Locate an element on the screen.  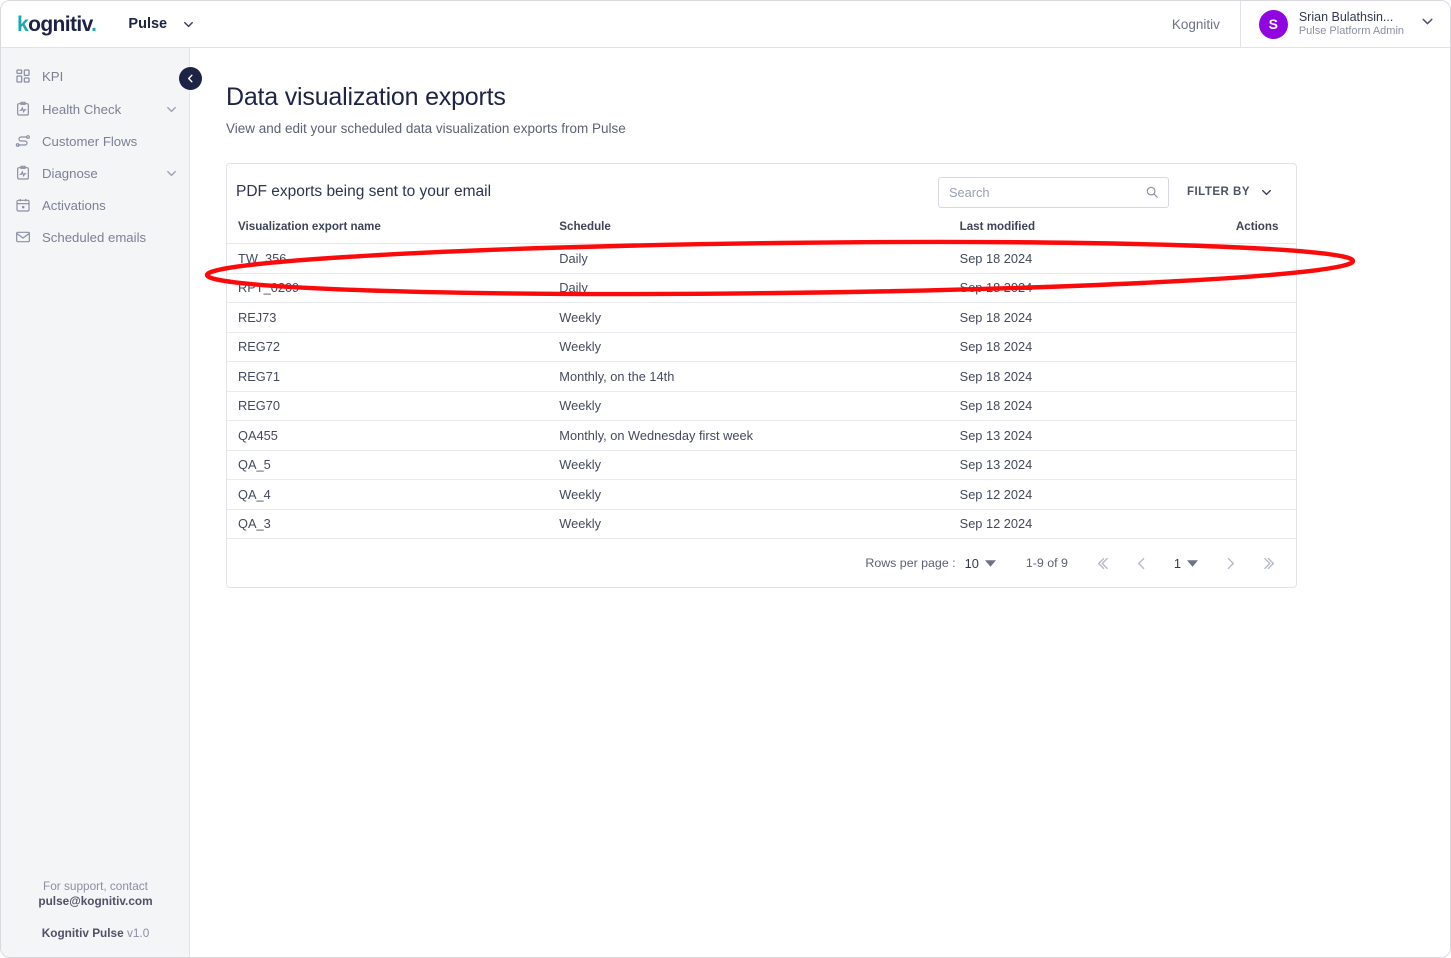
table-row: QA_4 Weekly Sep 12 2024 is located at coordinates (761, 494).